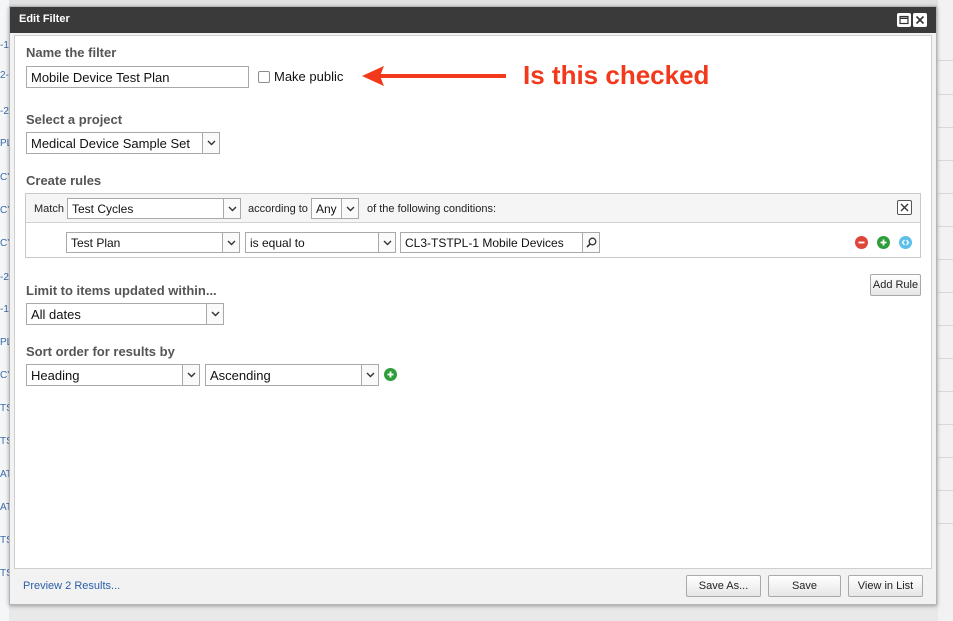 This screenshot has height=621, width=953. I want to click on name-filter-label: Name the filter, so click(71, 52).